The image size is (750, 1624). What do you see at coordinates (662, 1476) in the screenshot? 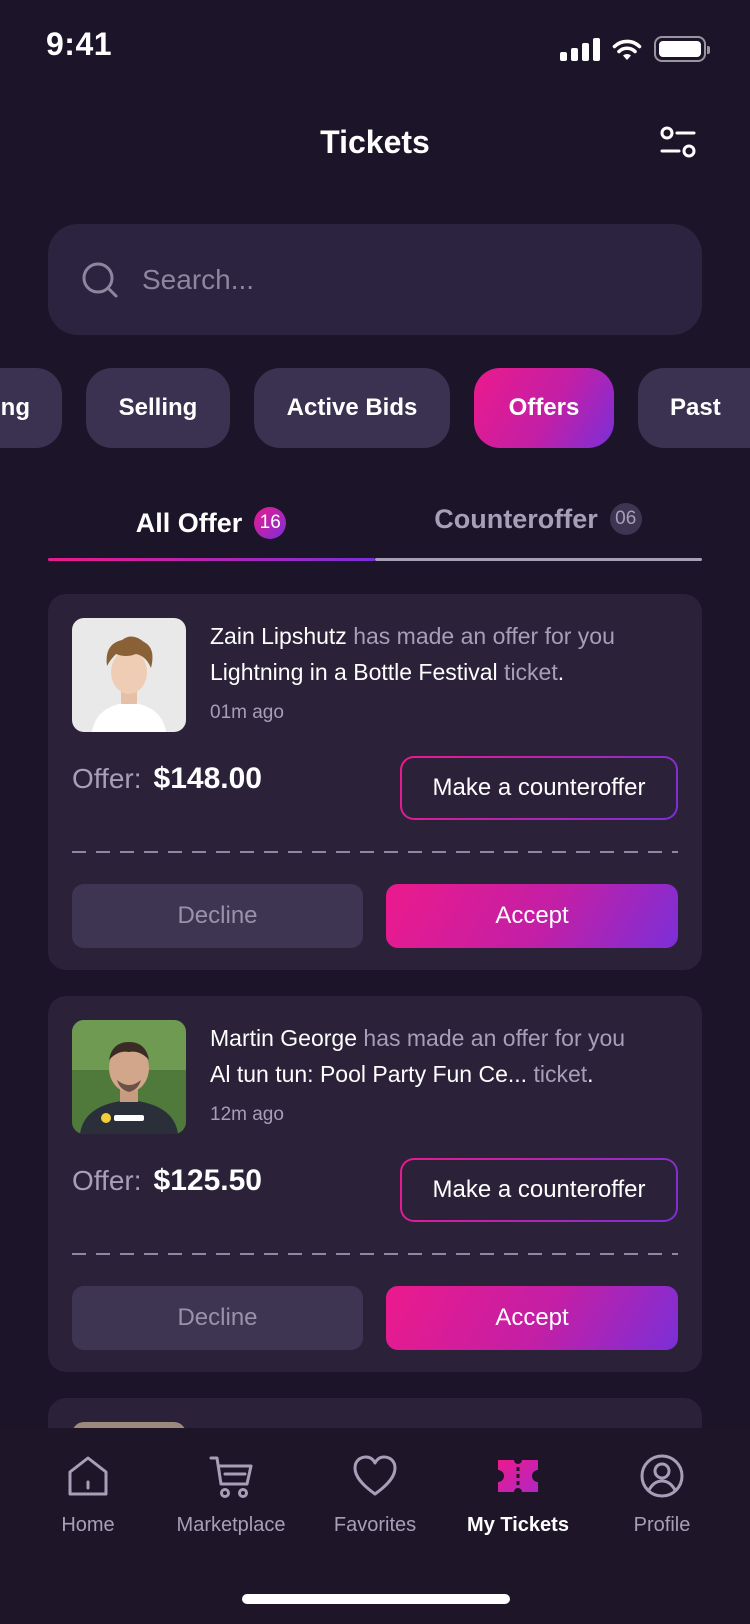
I see `profile-icon` at bounding box center [662, 1476].